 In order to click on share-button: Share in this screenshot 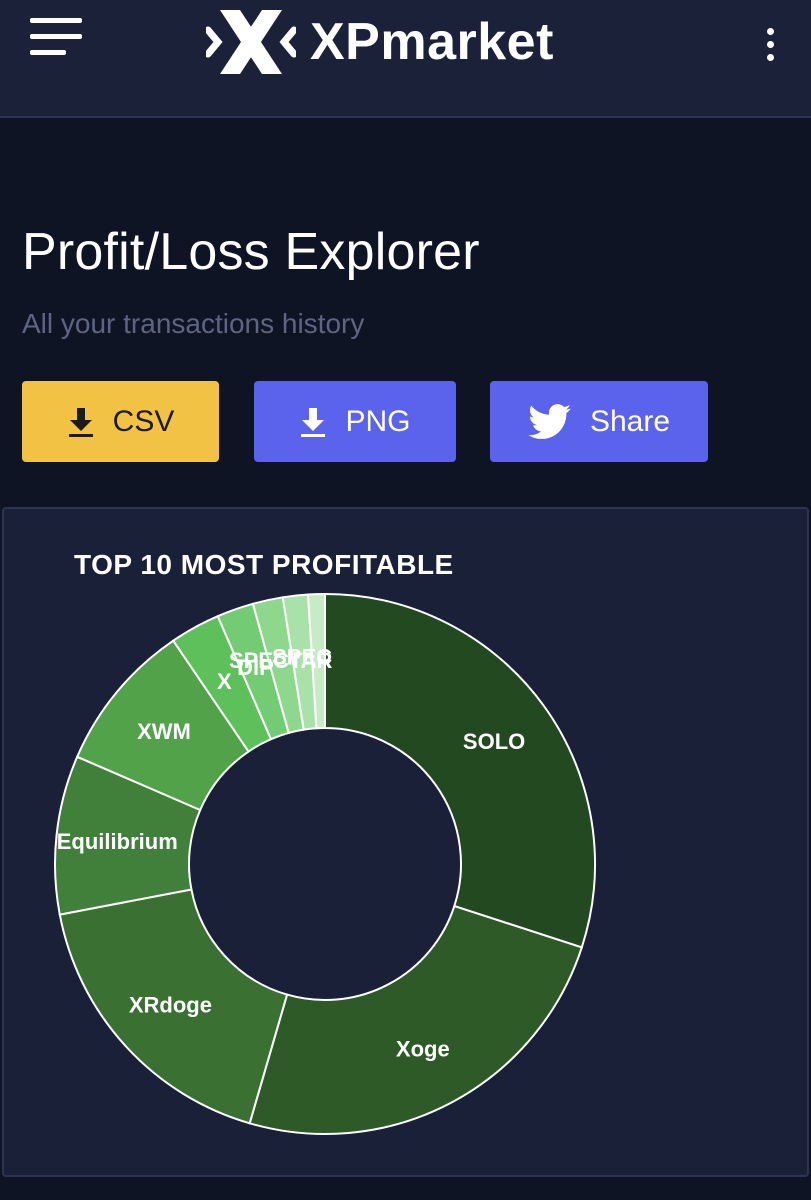, I will do `click(599, 421)`.